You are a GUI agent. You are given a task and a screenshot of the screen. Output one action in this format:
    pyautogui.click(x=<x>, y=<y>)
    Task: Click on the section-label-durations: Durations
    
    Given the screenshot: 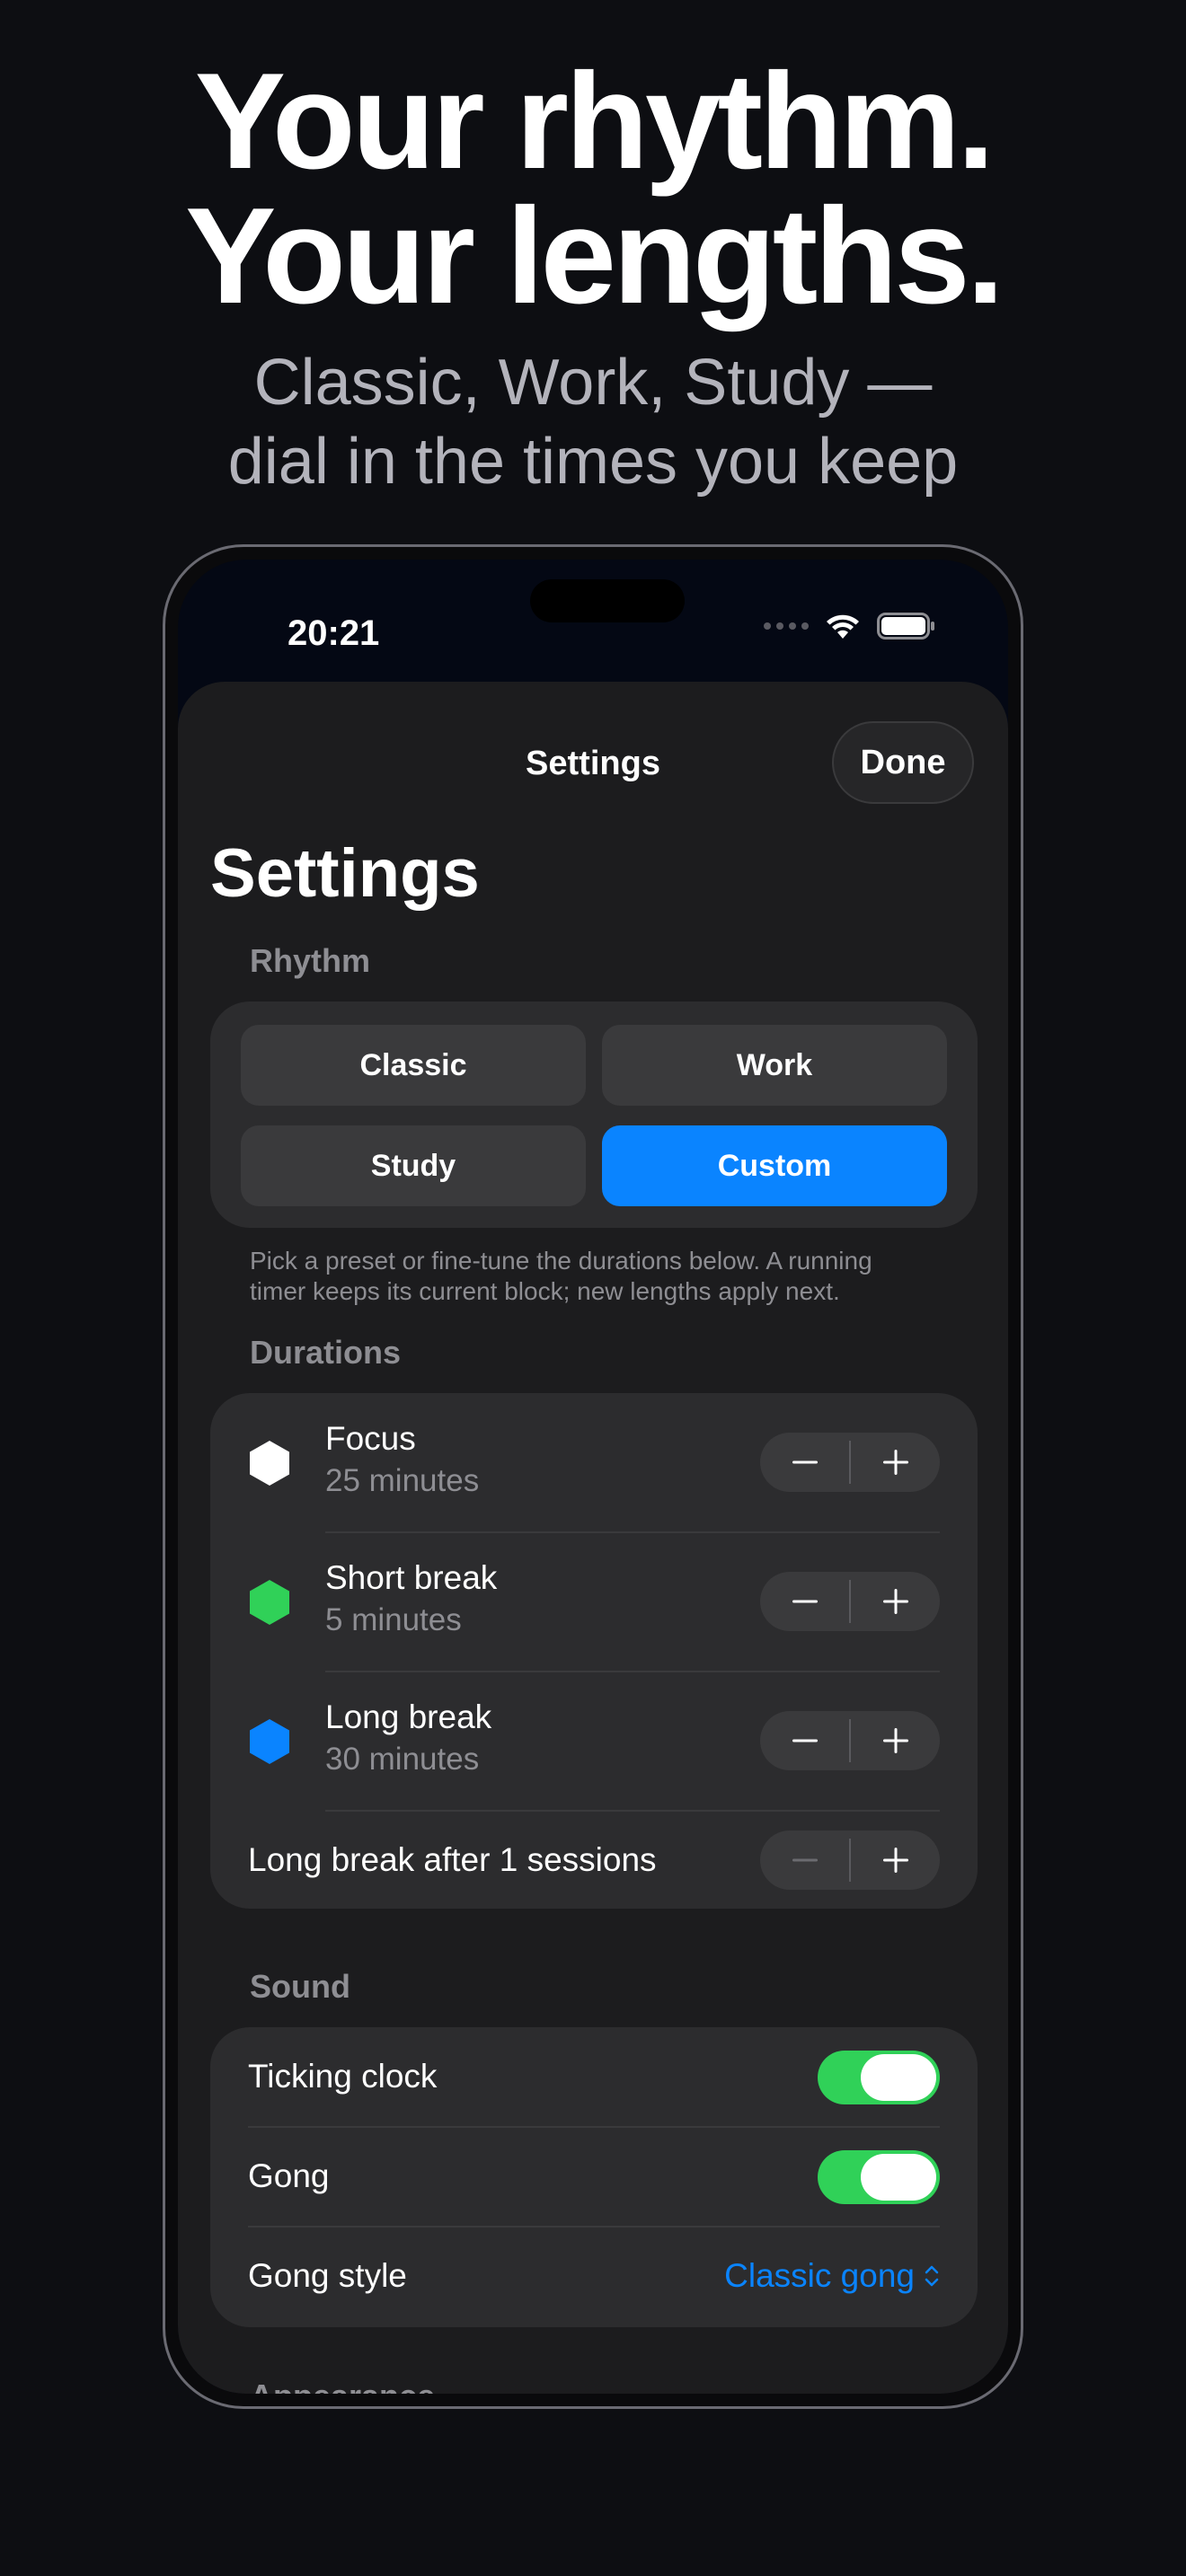 What is the action you would take?
    pyautogui.click(x=326, y=1352)
    